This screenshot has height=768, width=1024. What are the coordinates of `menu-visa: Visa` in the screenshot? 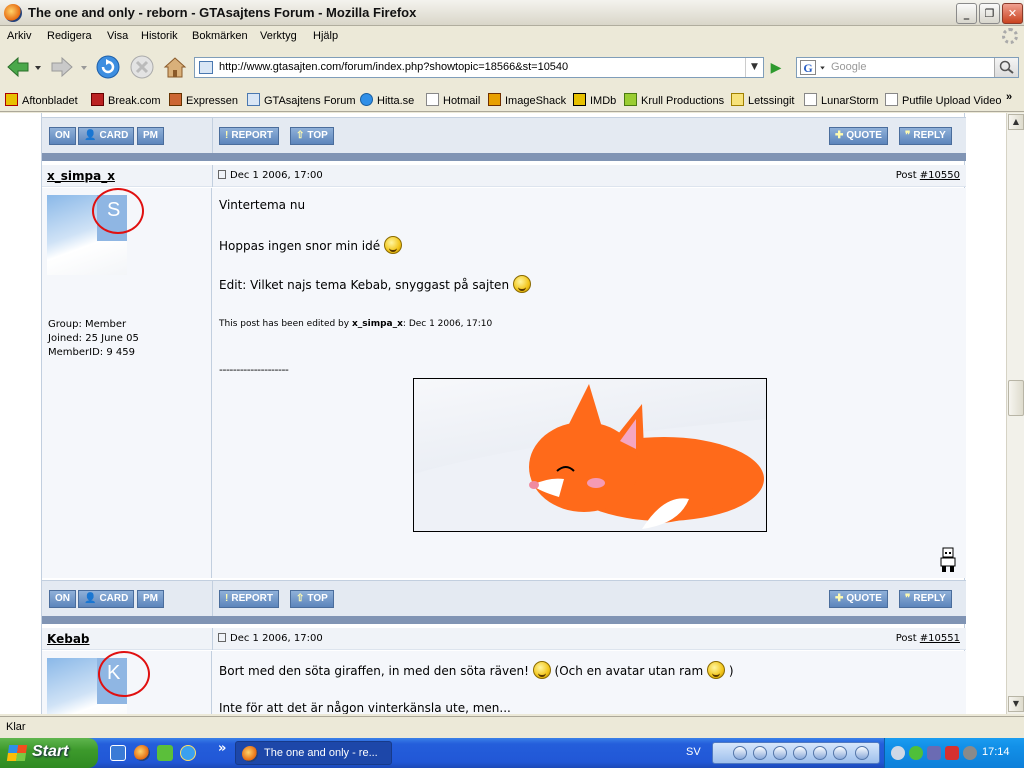 It's located at (117, 36).